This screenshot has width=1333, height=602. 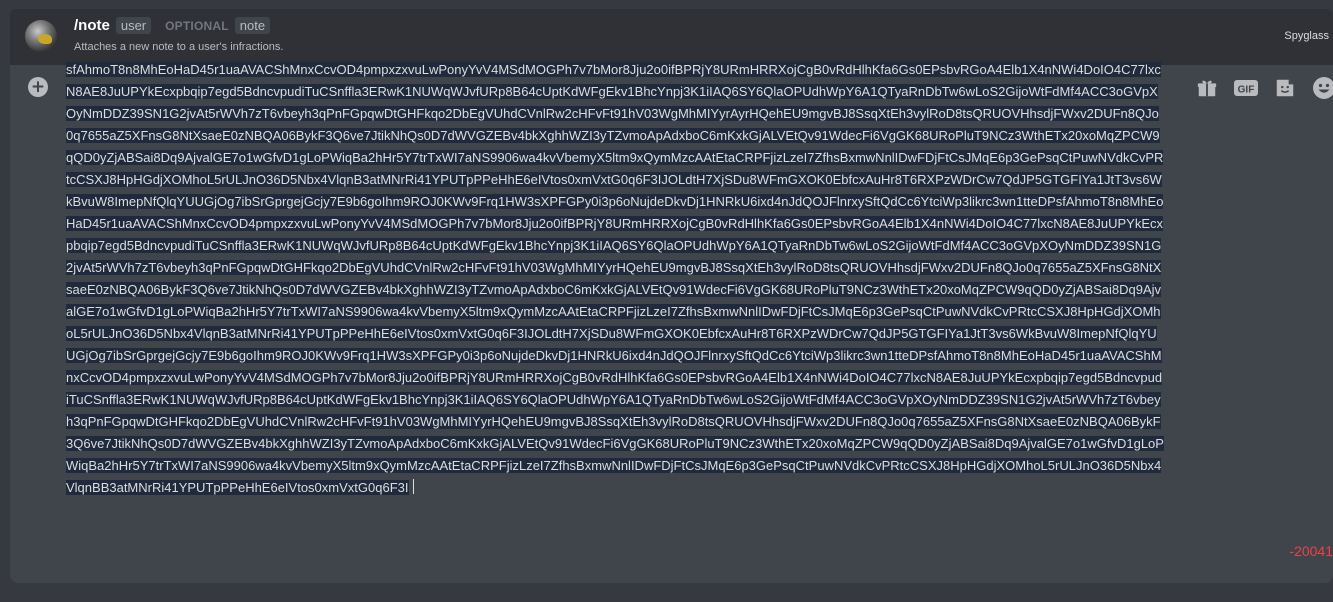 I want to click on text-caret, so click(x=413, y=486).